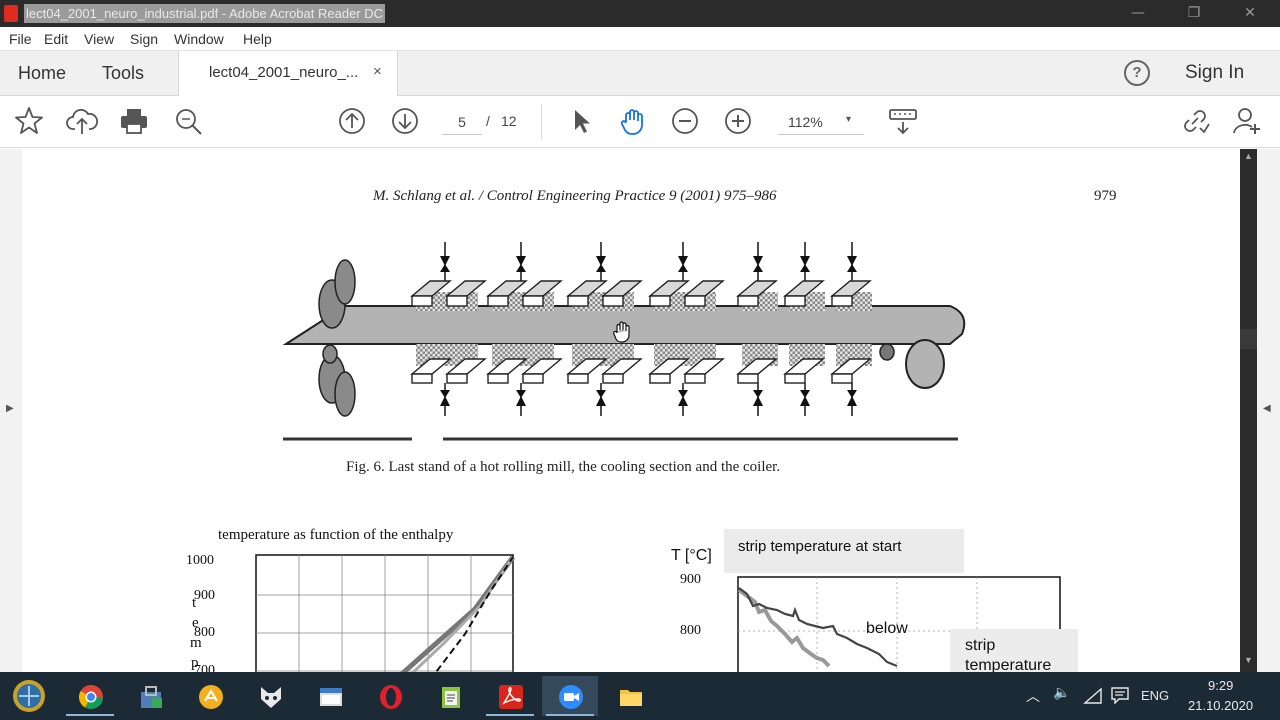 This screenshot has width=1280, height=720. Describe the element at coordinates (199, 39) in the screenshot. I see `menu-window: Window` at that location.